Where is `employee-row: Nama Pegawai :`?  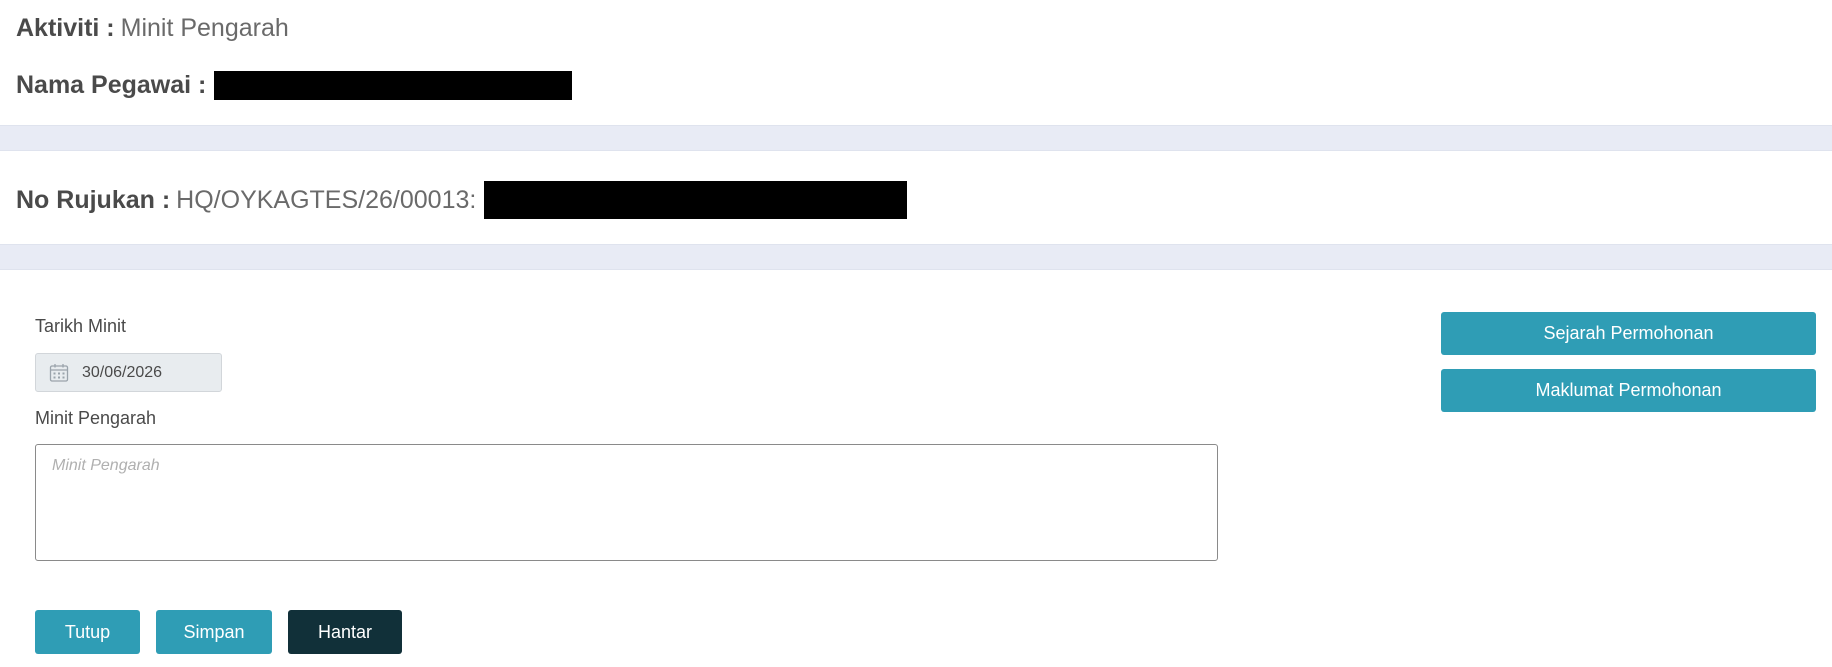 employee-row: Nama Pegawai : is located at coordinates (294, 85).